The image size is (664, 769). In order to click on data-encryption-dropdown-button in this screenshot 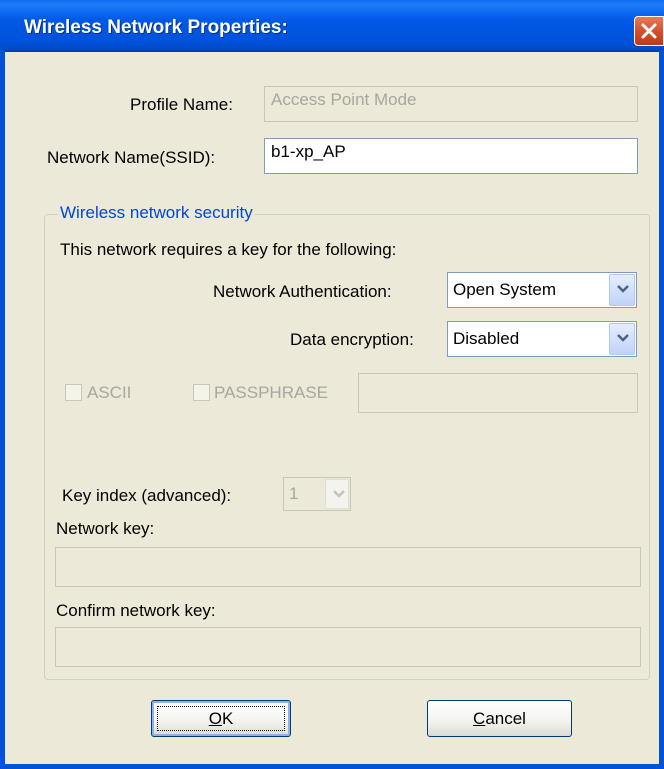, I will do `click(622, 339)`.